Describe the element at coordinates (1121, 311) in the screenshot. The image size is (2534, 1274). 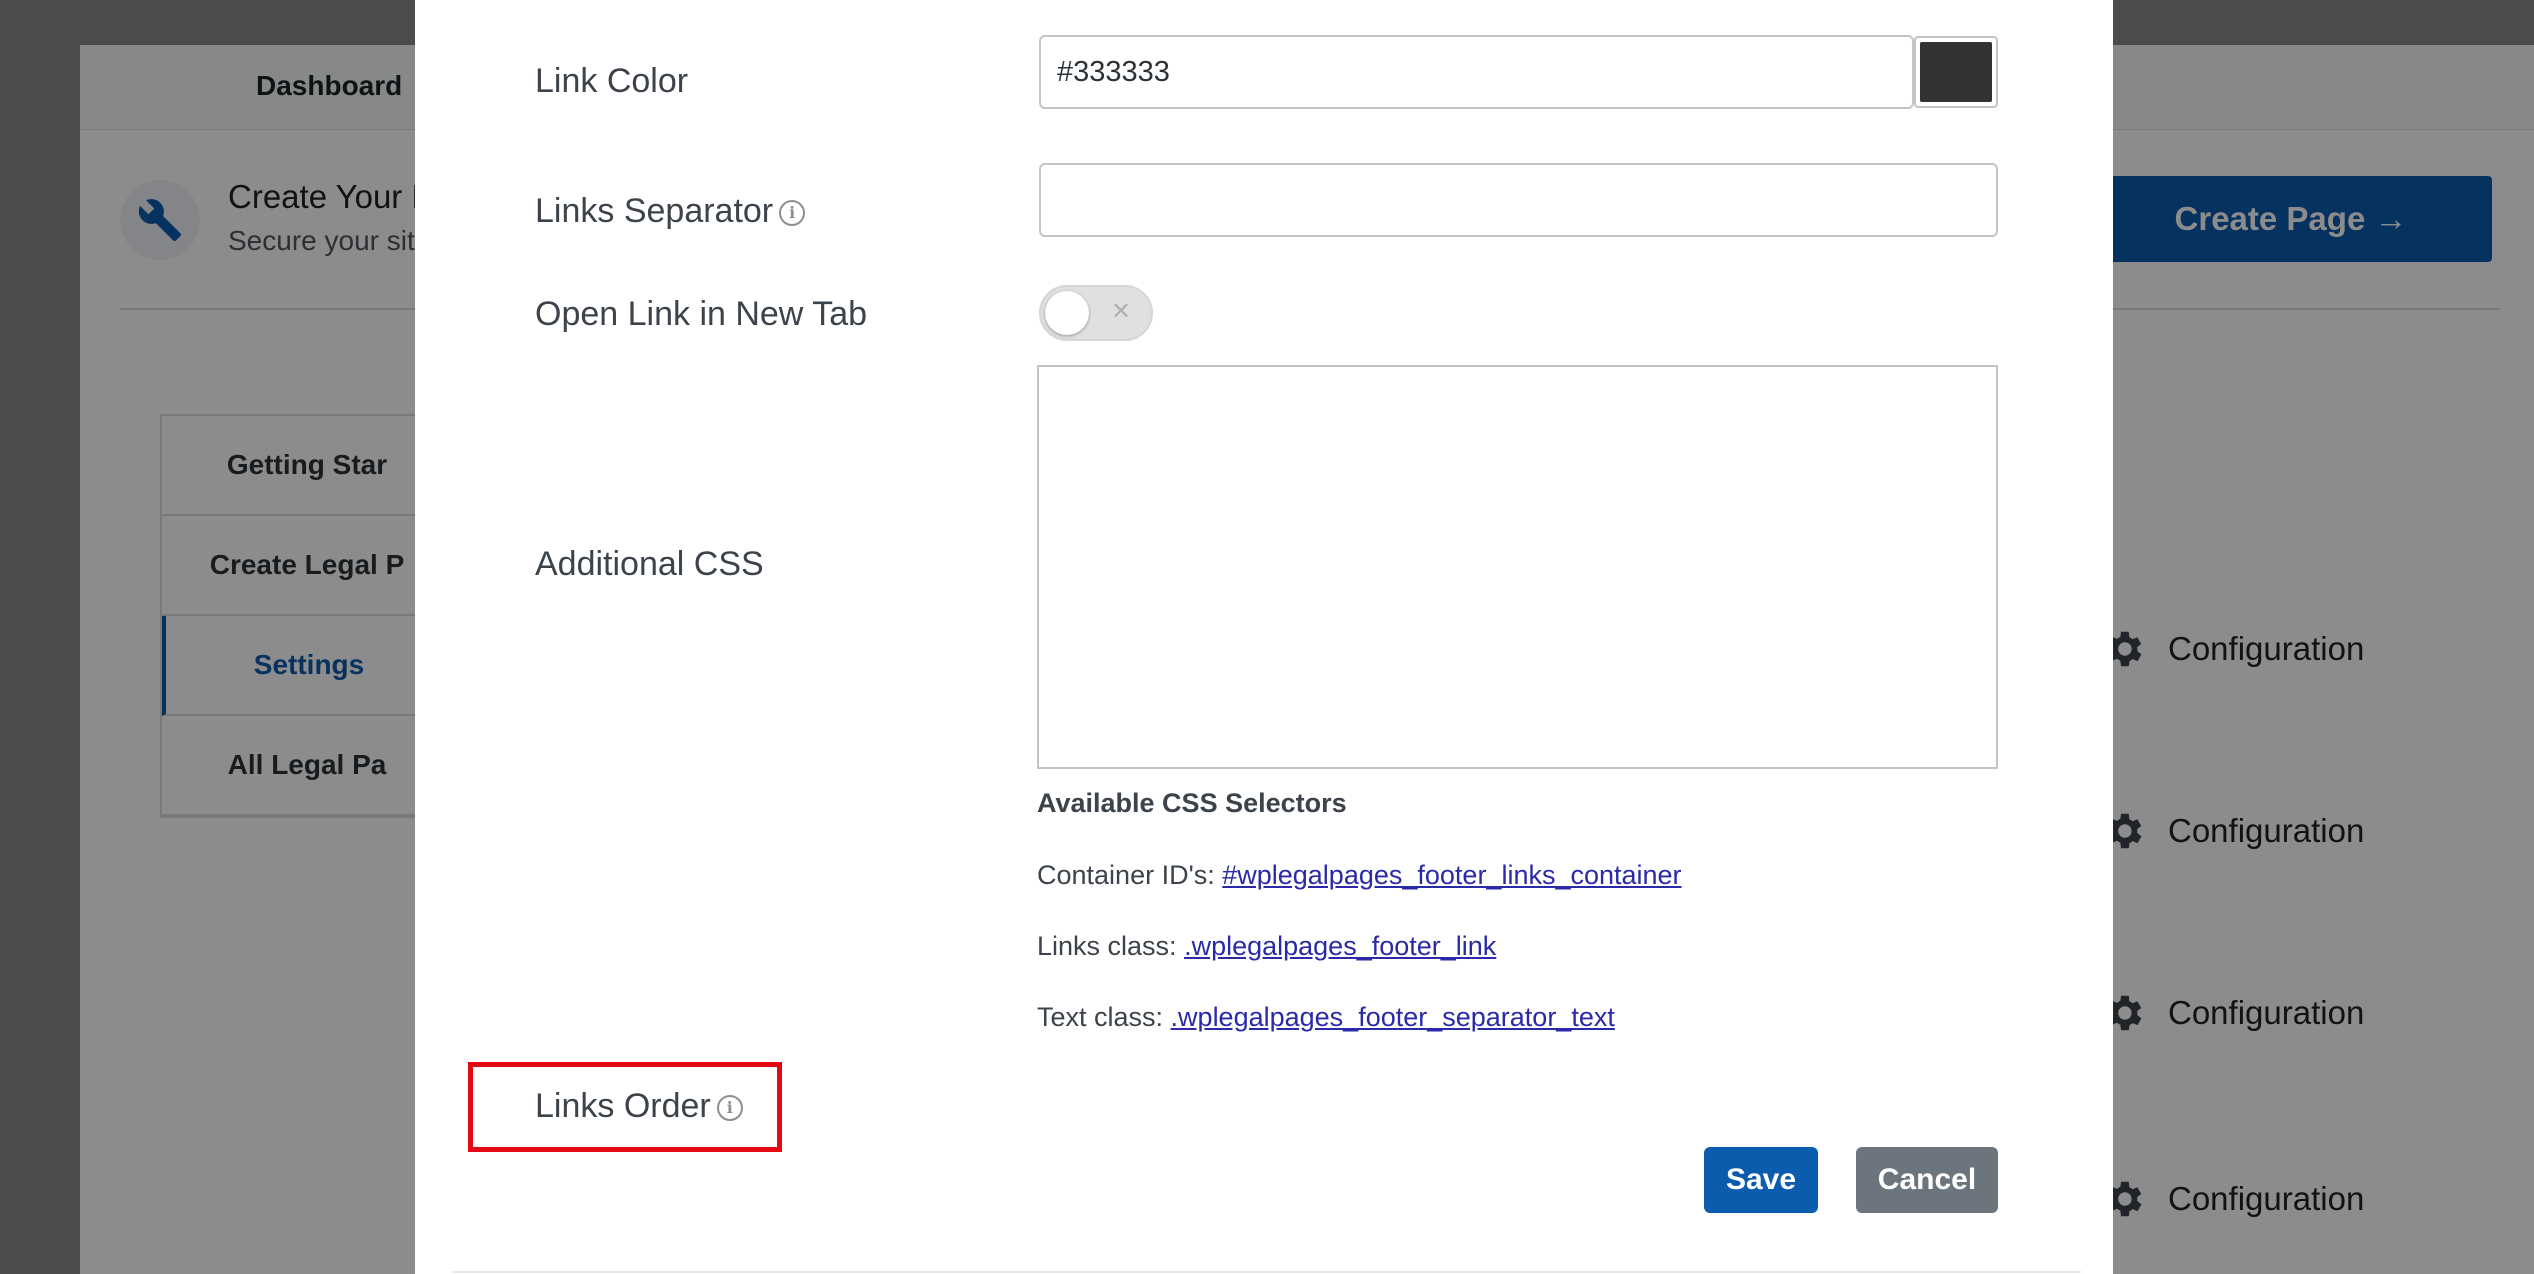
I see `close-icon: ✕` at that location.